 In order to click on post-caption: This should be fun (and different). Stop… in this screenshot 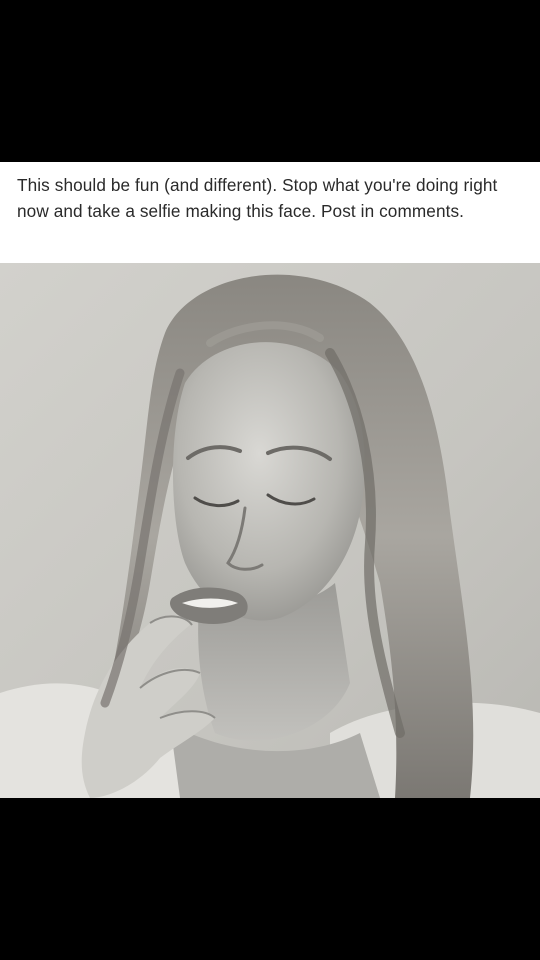, I will do `click(257, 198)`.